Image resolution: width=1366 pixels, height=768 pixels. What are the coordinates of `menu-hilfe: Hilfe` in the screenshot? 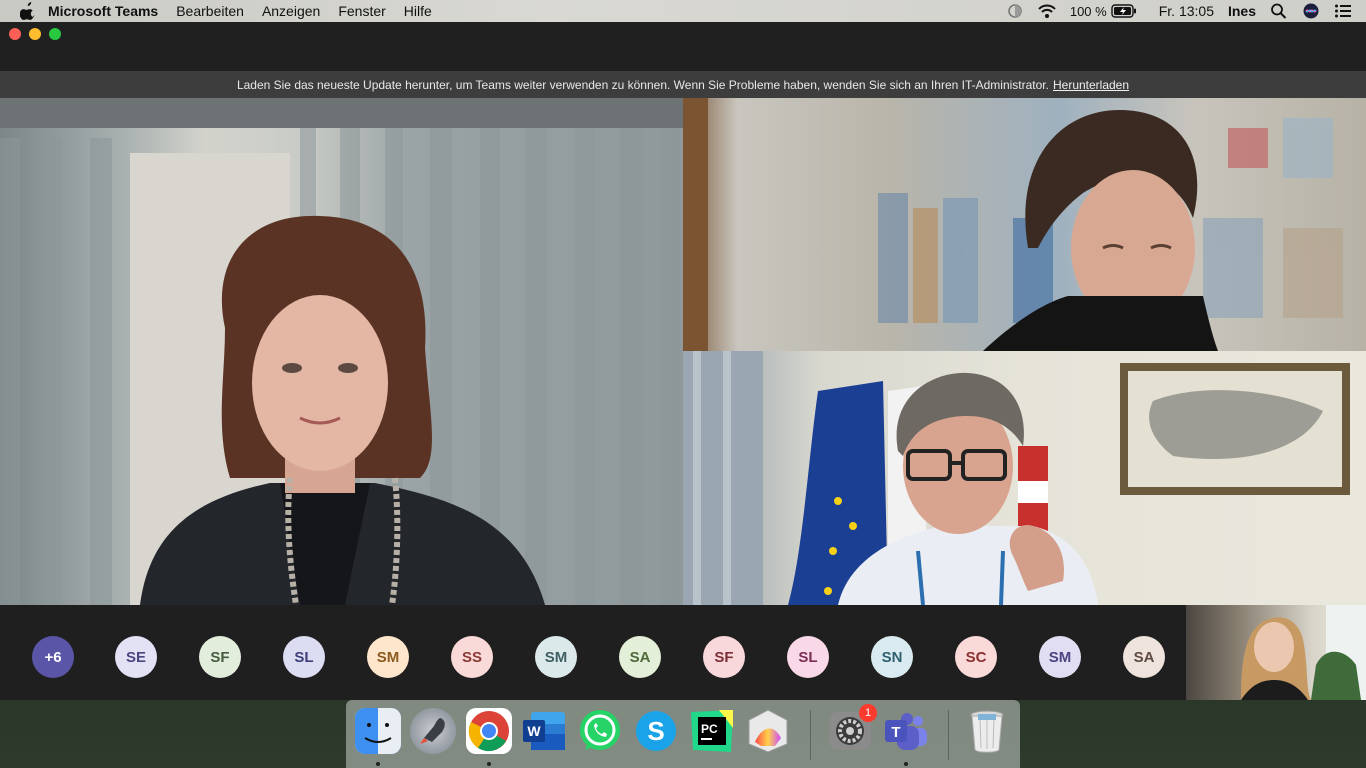 It's located at (418, 11).